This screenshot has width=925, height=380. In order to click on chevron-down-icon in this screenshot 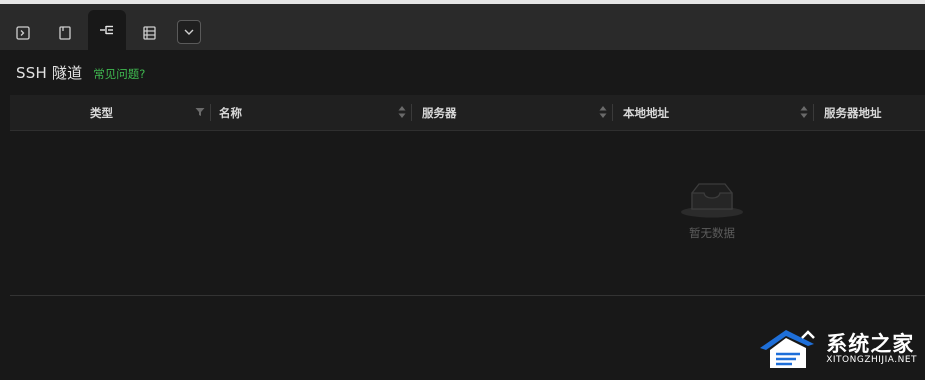, I will do `click(189, 32)`.